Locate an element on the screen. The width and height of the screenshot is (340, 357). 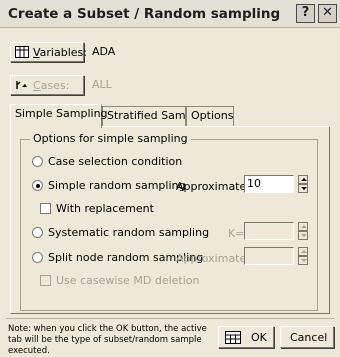
tab-label: Options is located at coordinates (212, 115).